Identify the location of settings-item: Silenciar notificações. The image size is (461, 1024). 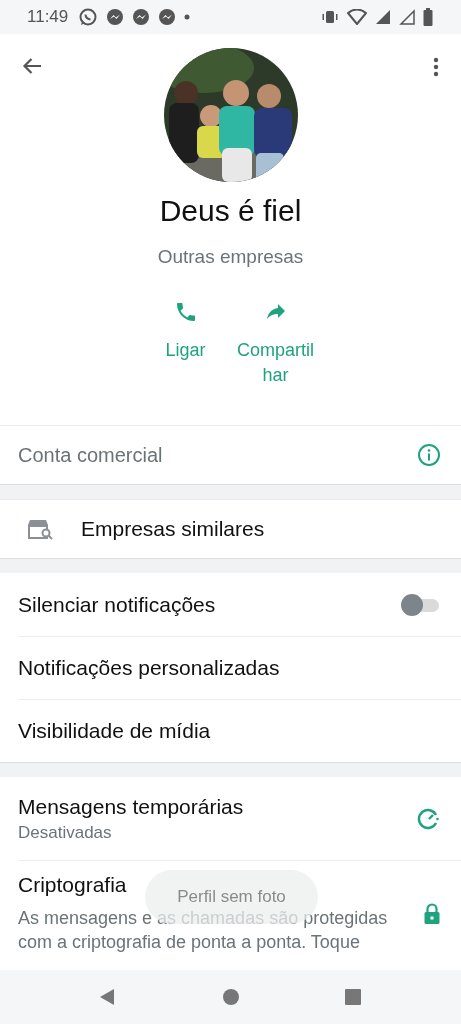
(230, 604).